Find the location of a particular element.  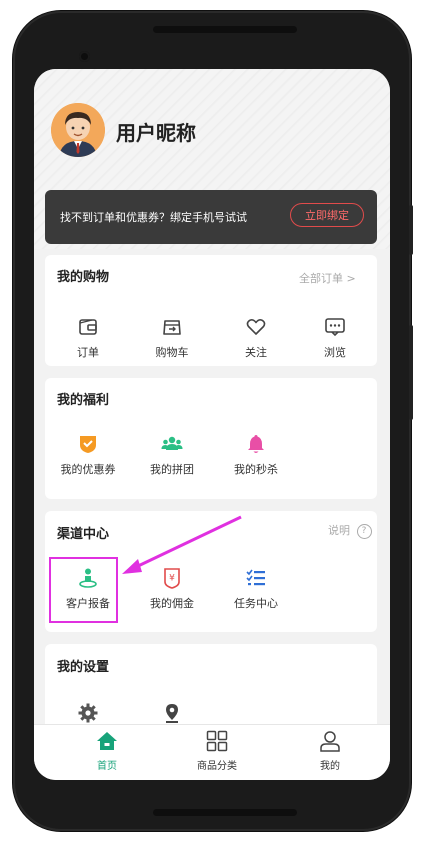

bottom-tabbar: 首页 商品分类 我的 is located at coordinates (212, 752).